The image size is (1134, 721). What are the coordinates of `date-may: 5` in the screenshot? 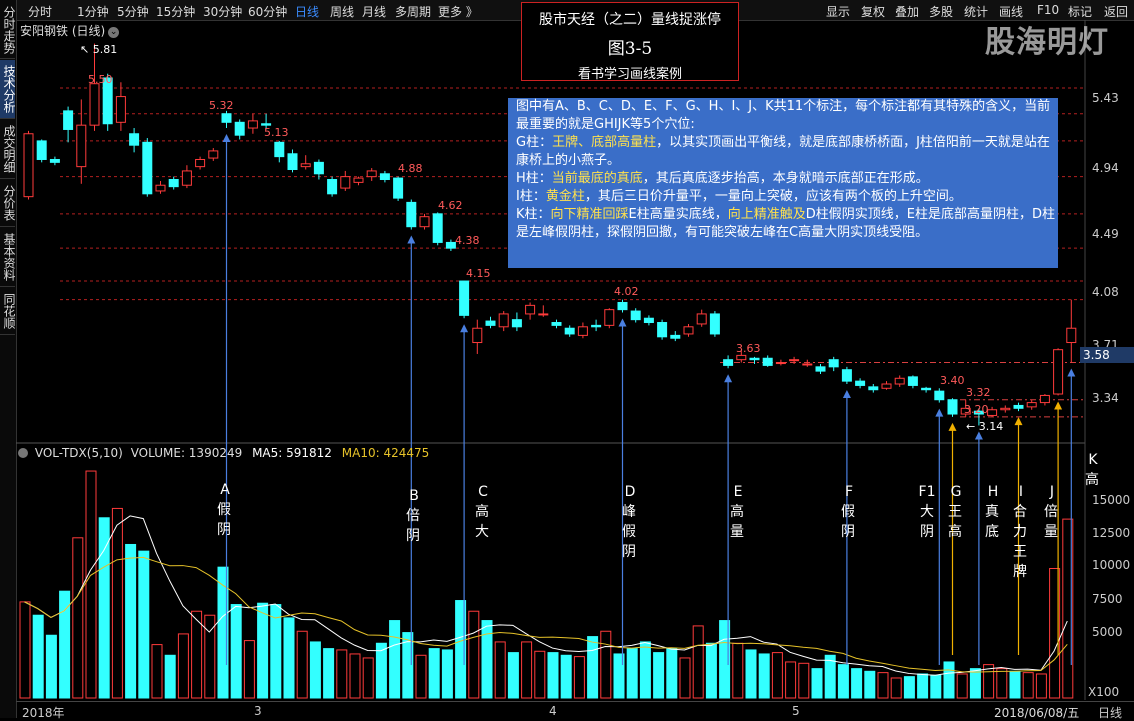 It's located at (796, 711).